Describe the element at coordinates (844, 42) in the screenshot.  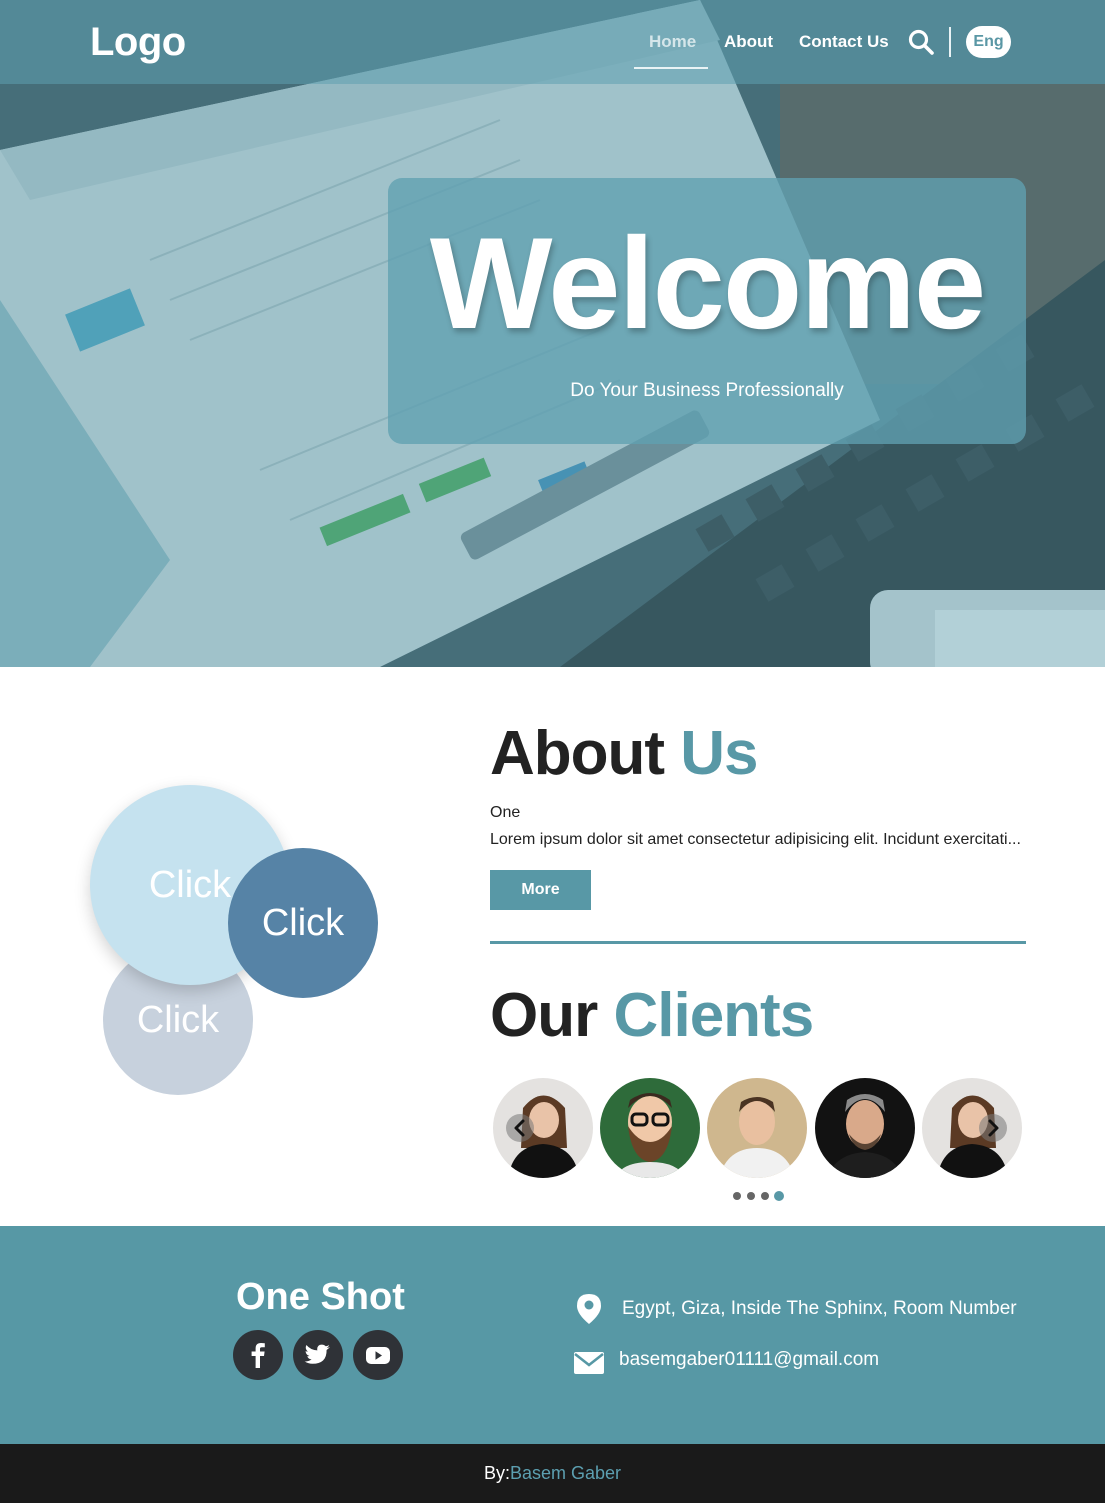
I see `nav-link-contact-us: Contact Us` at that location.